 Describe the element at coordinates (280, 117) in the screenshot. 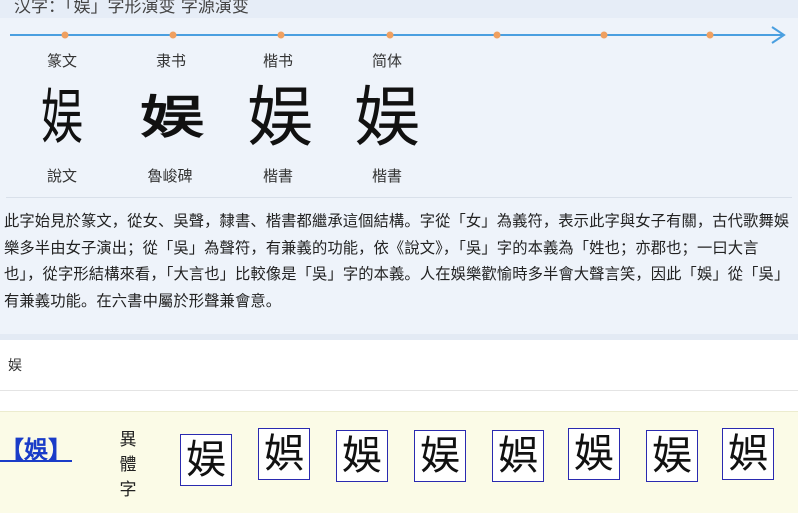

I see `glyph-regular-script: 娱` at that location.